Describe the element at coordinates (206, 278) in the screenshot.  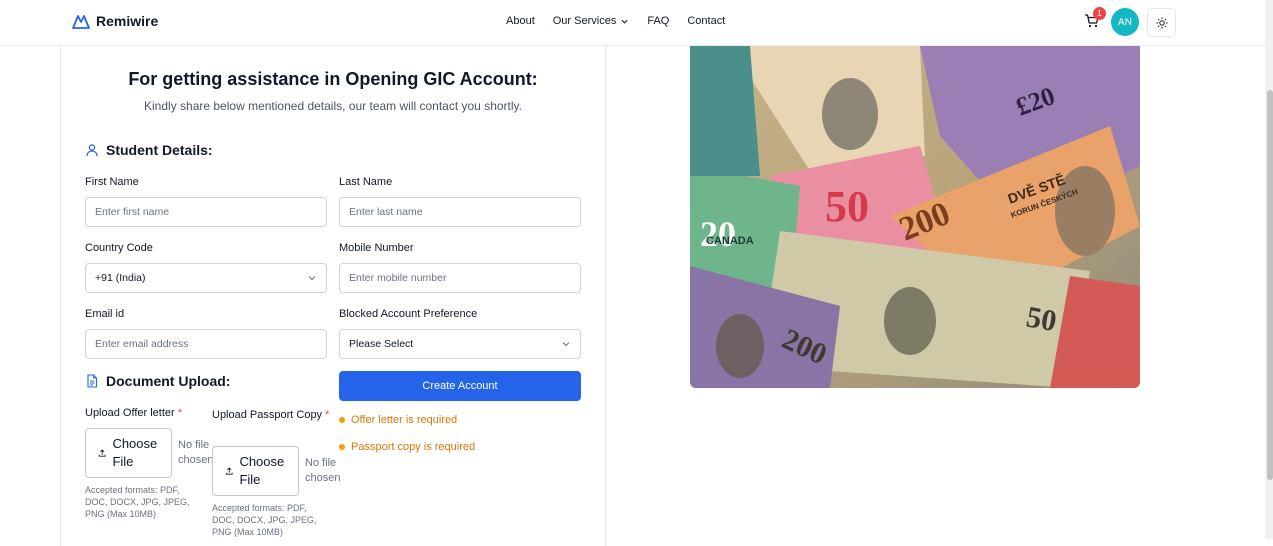
I see `country-code-select: +91 (India)` at that location.